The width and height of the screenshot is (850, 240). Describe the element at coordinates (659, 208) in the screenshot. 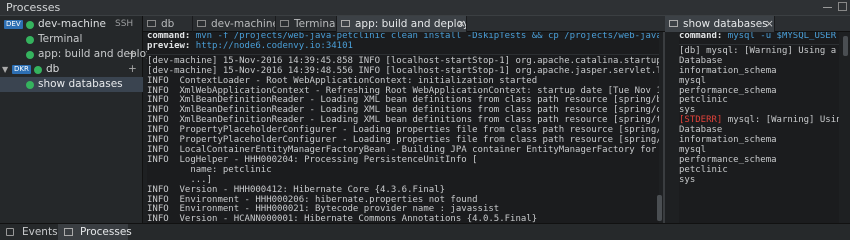

I see `main-scrollbar` at that location.